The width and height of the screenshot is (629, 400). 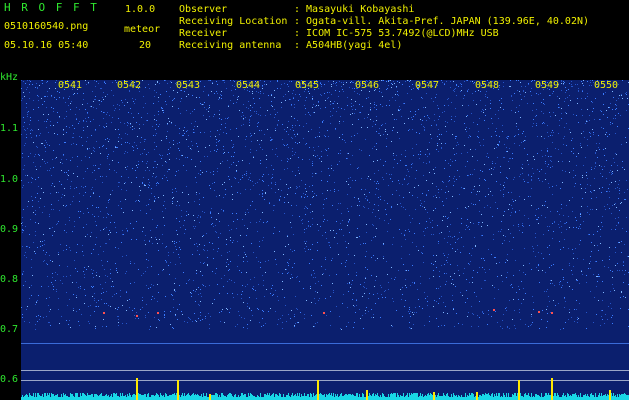 I want to click on y-tick-label: 1.1, so click(x=9, y=128).